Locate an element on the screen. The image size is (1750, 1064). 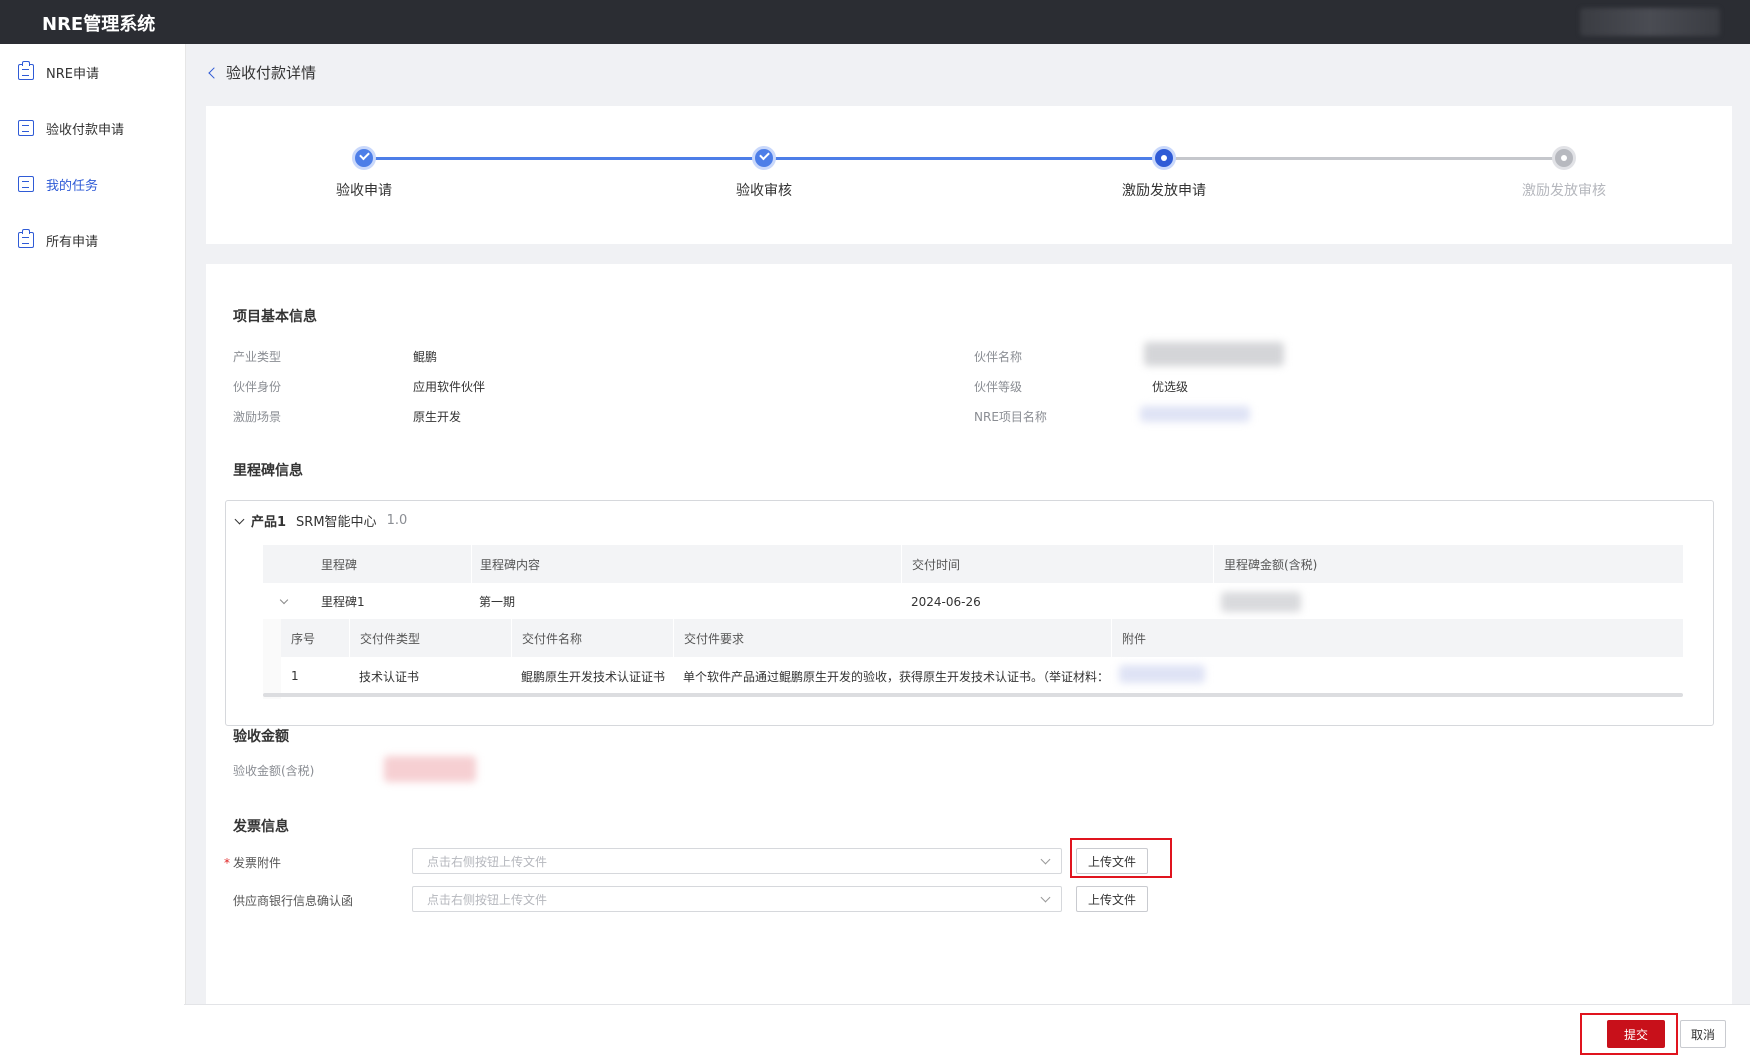
sidebar-item-nre-apply: NRE申请 is located at coordinates (93, 72).